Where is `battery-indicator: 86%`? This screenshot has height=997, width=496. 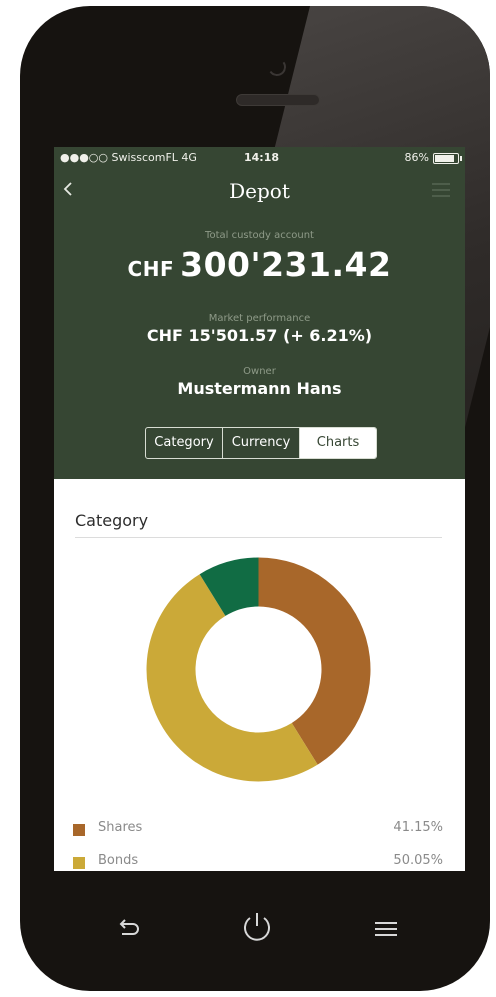 battery-indicator: 86% is located at coordinates (433, 158).